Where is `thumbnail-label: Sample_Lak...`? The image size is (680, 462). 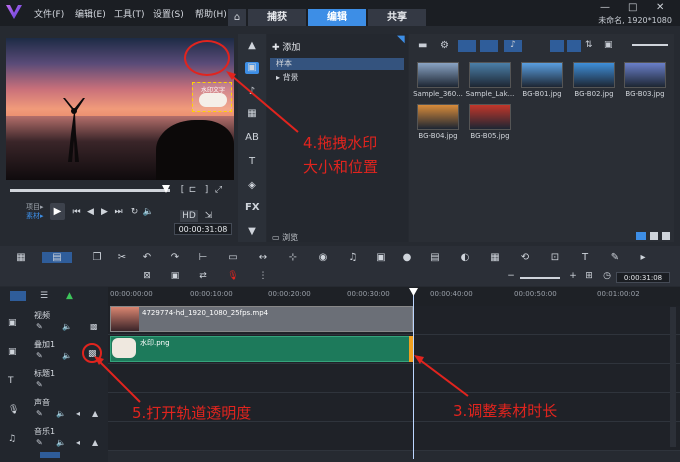
thumbnail-label: Sample_Lak... is located at coordinates (490, 94).